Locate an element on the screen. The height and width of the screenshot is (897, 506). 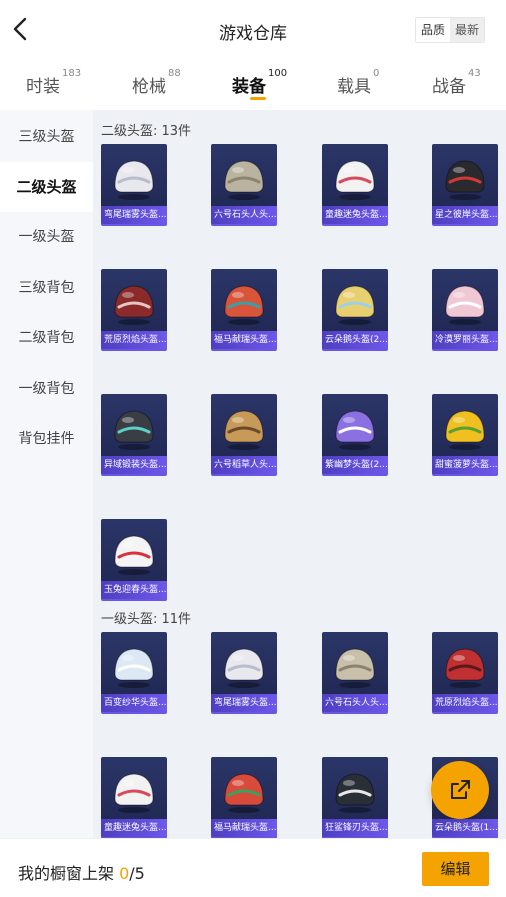
showcase-status: 我的橱窗上架 0/5 is located at coordinates (81, 872).